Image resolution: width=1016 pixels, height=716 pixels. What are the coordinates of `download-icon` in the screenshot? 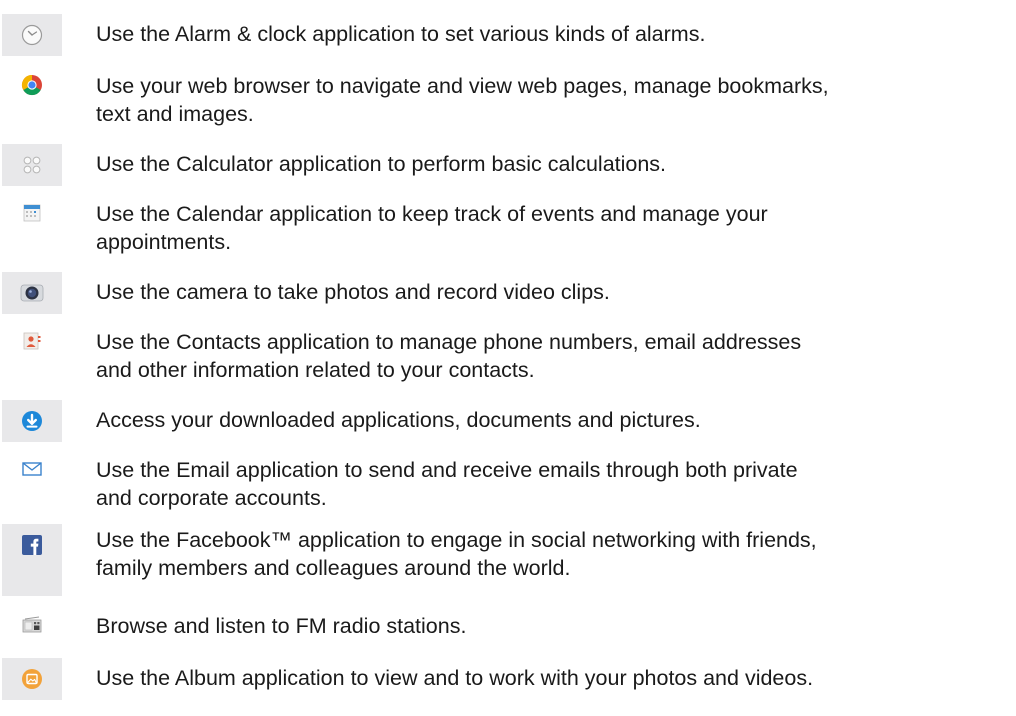 It's located at (32, 421).